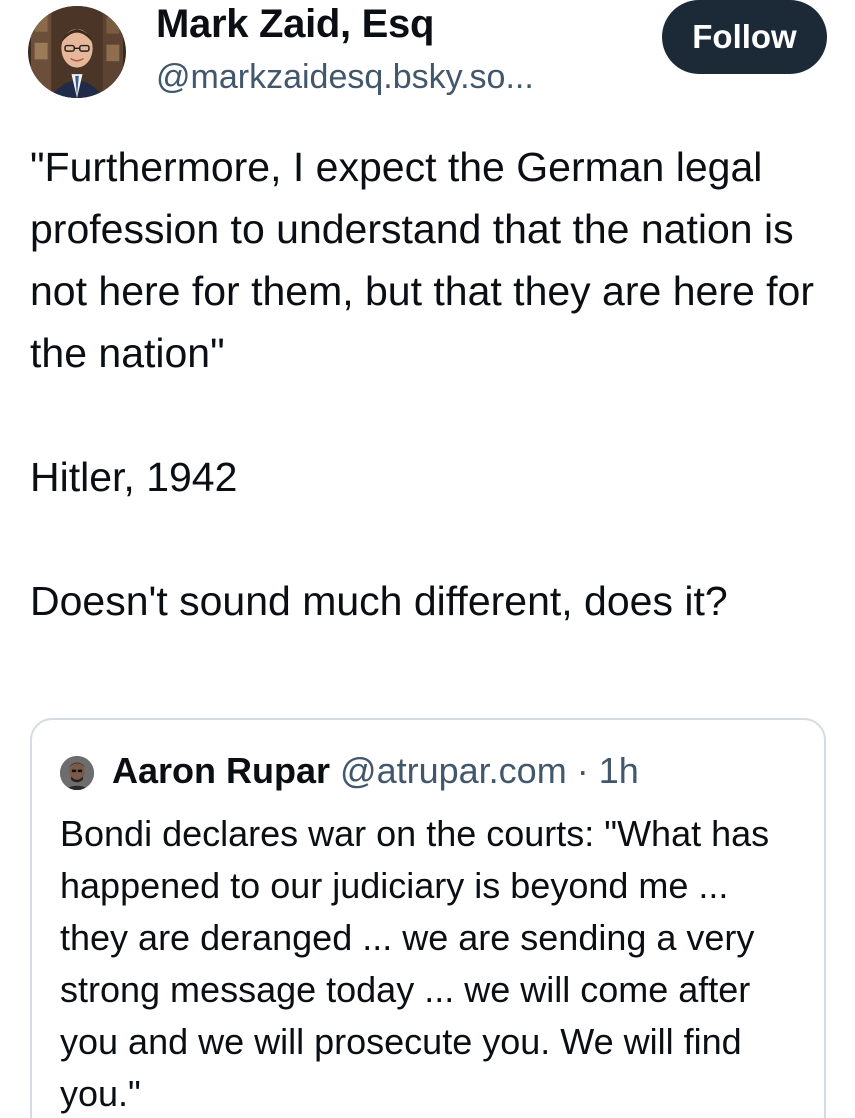 This screenshot has width=855, height=1118. What do you see at coordinates (744, 37) in the screenshot?
I see `follow-button: Follow` at bounding box center [744, 37].